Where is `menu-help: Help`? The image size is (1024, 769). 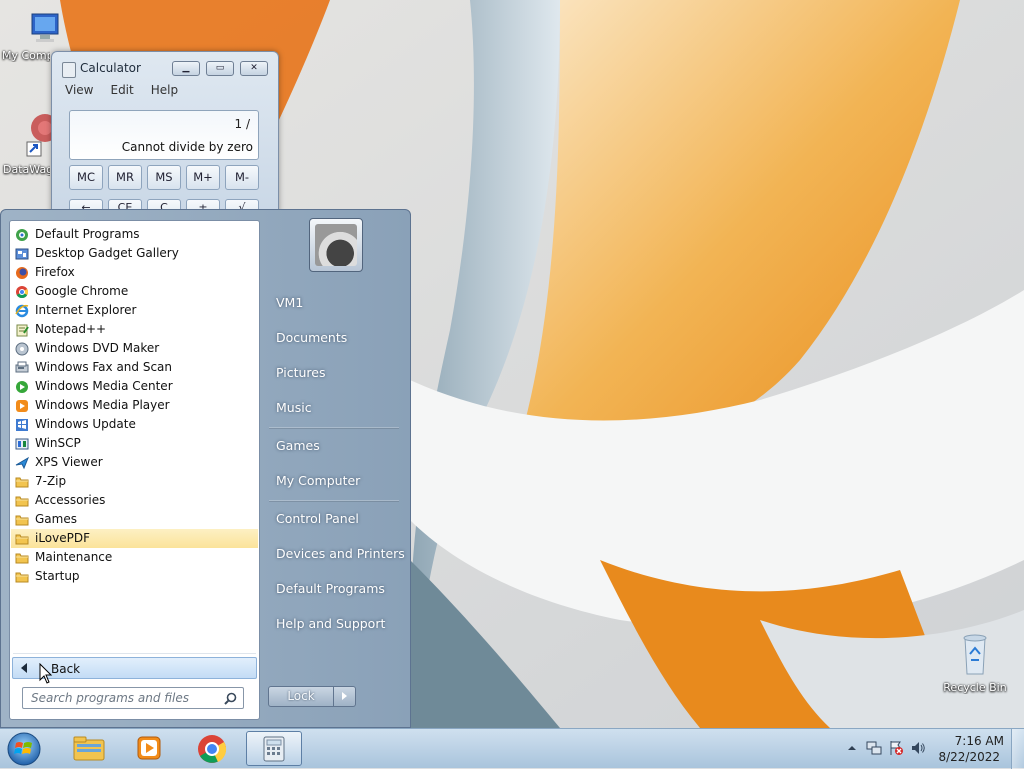 menu-help: Help is located at coordinates (164, 89).